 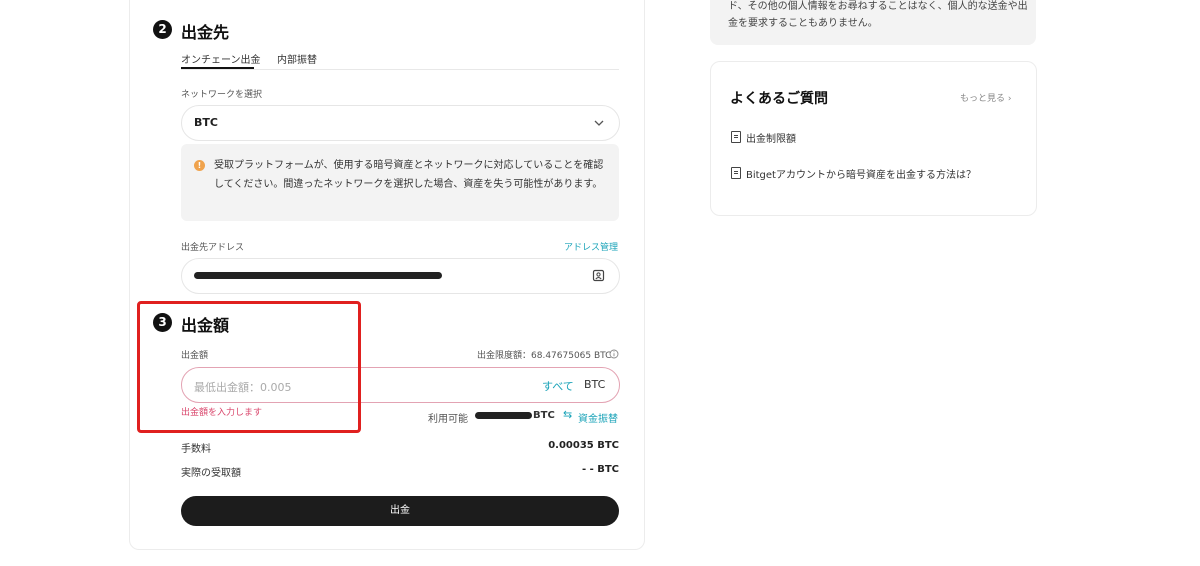 What do you see at coordinates (861, 175) in the screenshot?
I see `faq-item-label: Bitgetアカウントから暗号資産を出金する方法は？` at bounding box center [861, 175].